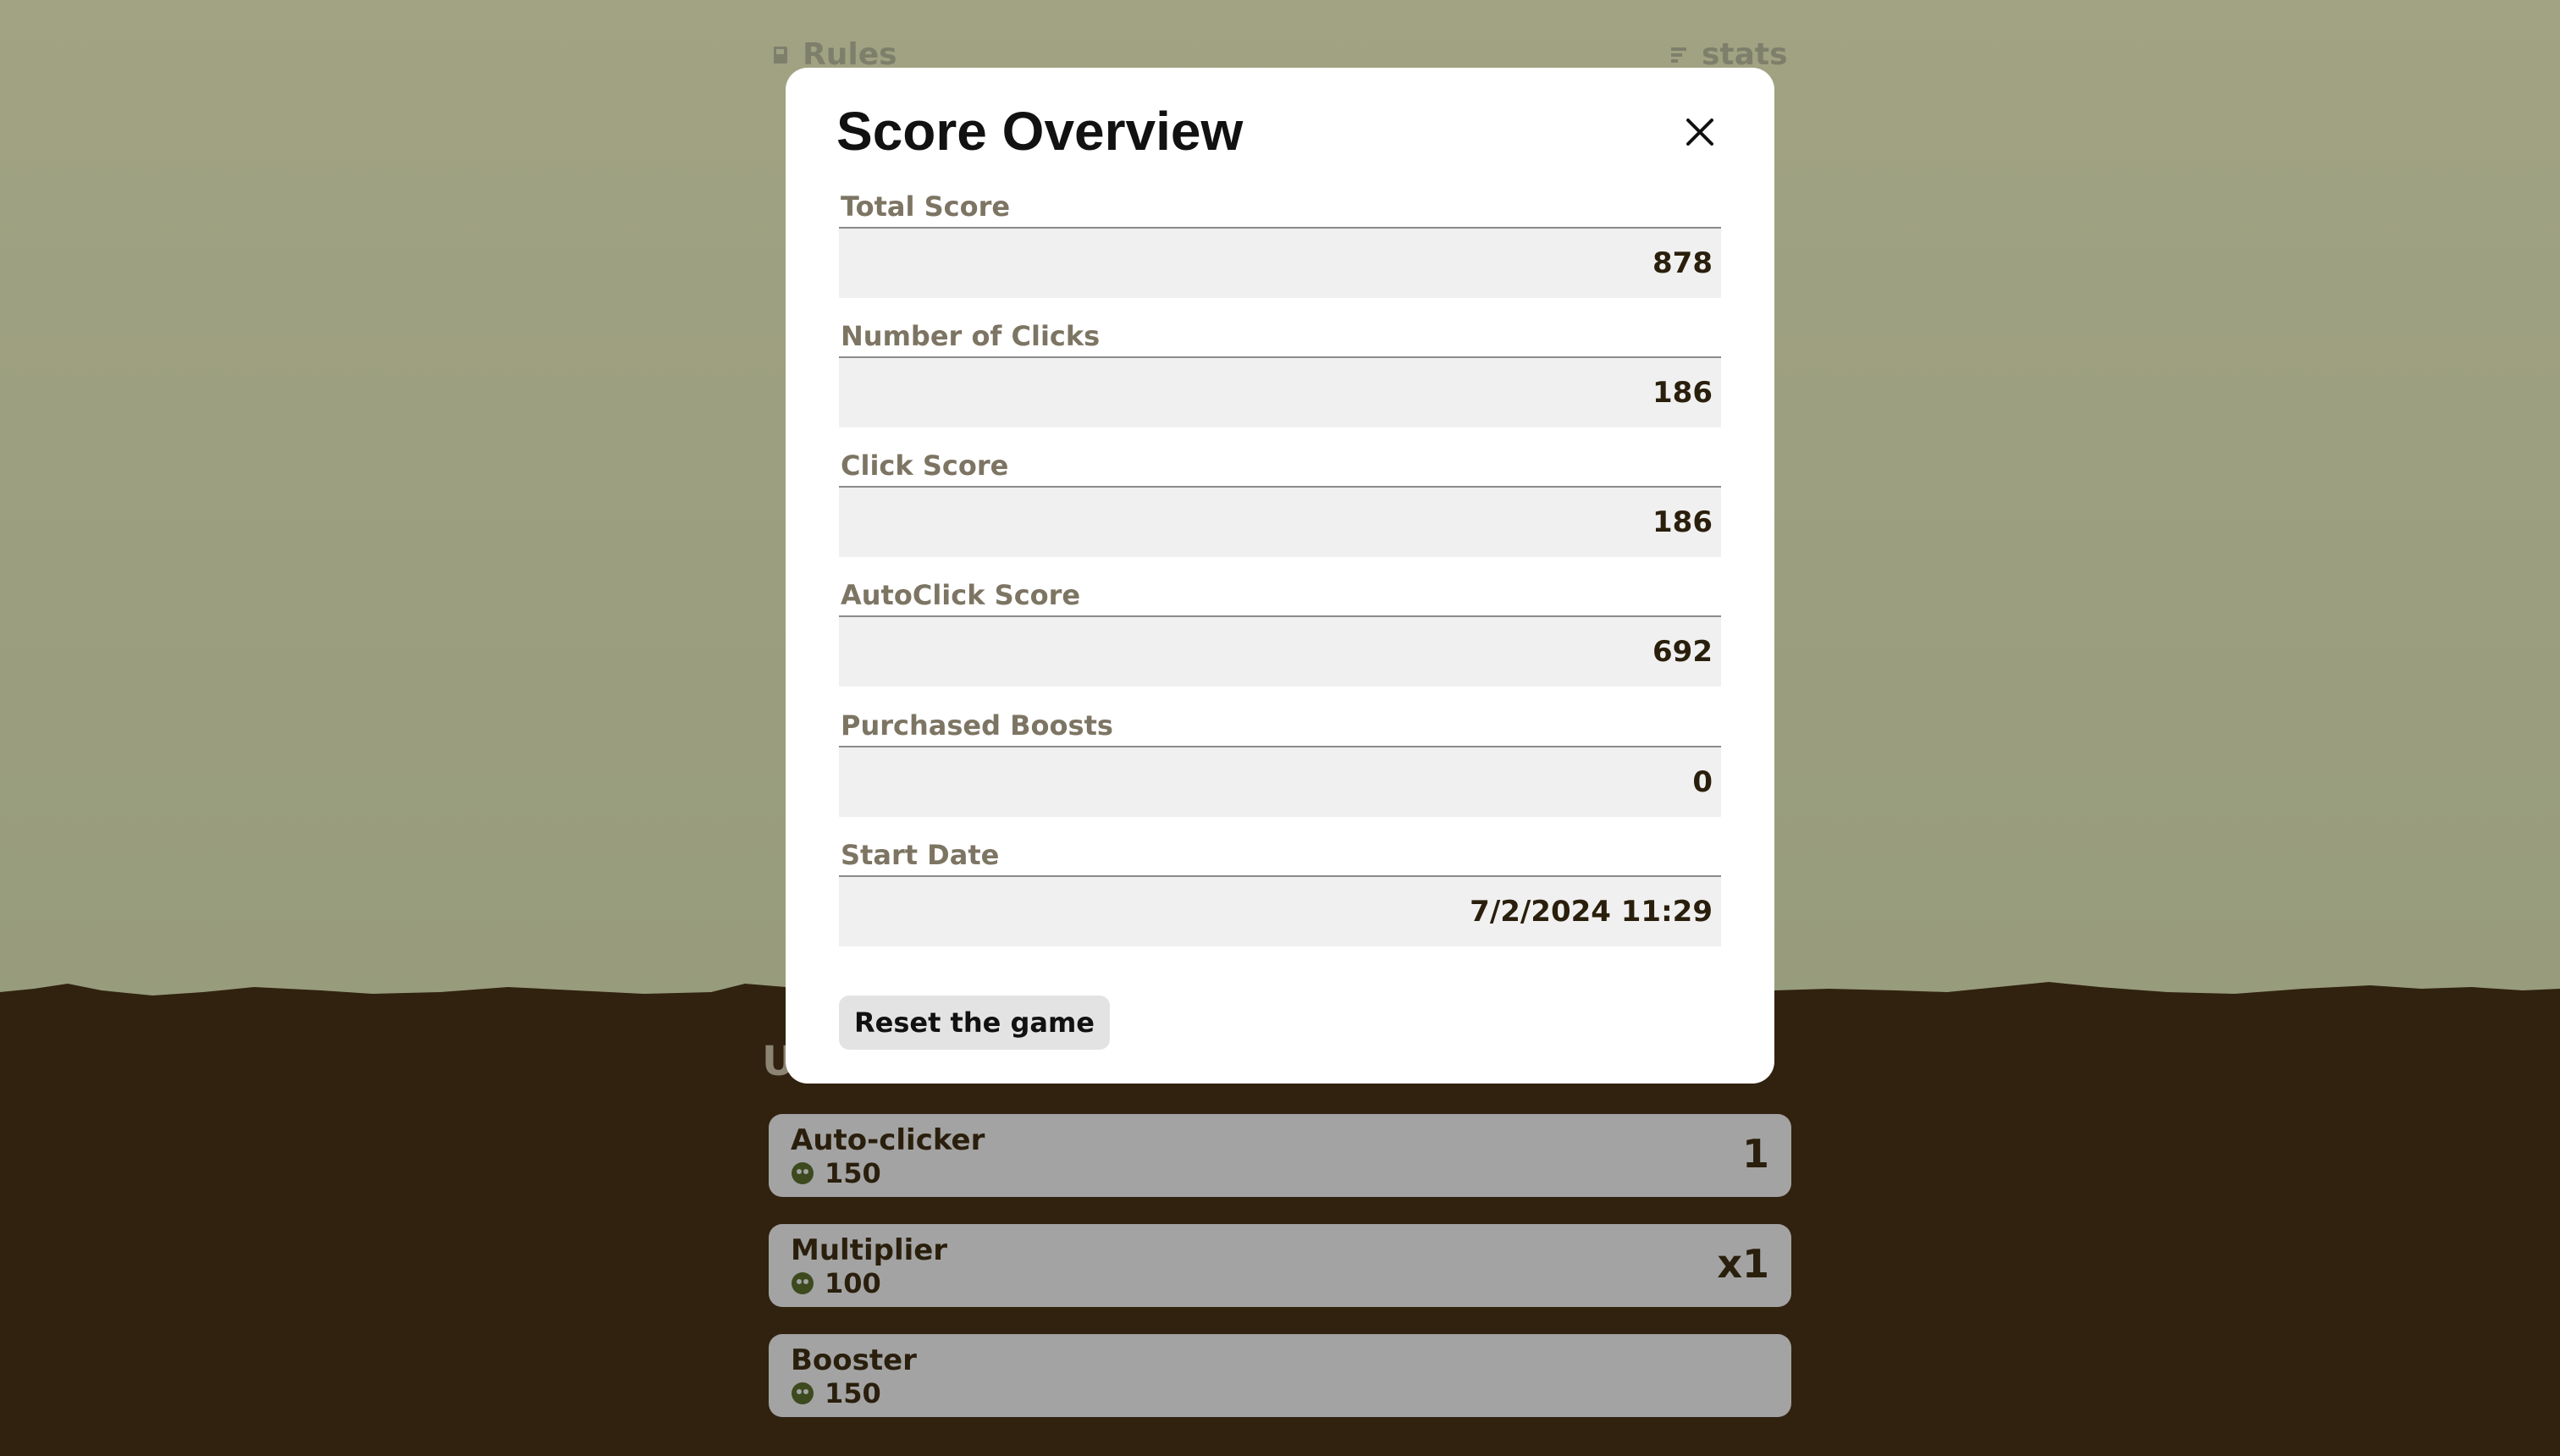 This screenshot has width=2560, height=1456. I want to click on field-total-score: Total Score 878, so click(1280, 244).